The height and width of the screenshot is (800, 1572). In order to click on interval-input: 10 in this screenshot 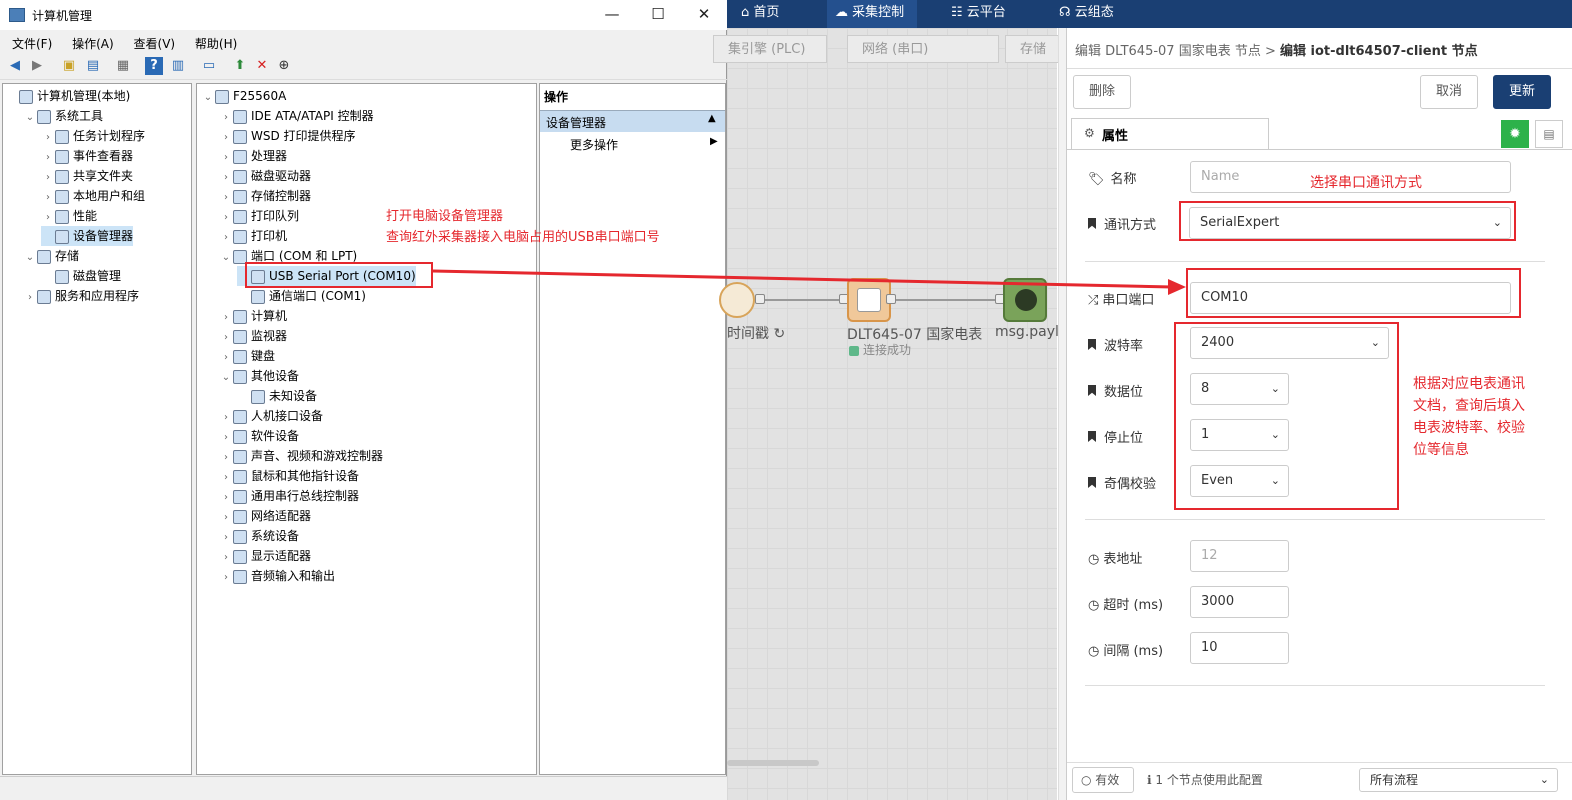, I will do `click(1239, 648)`.